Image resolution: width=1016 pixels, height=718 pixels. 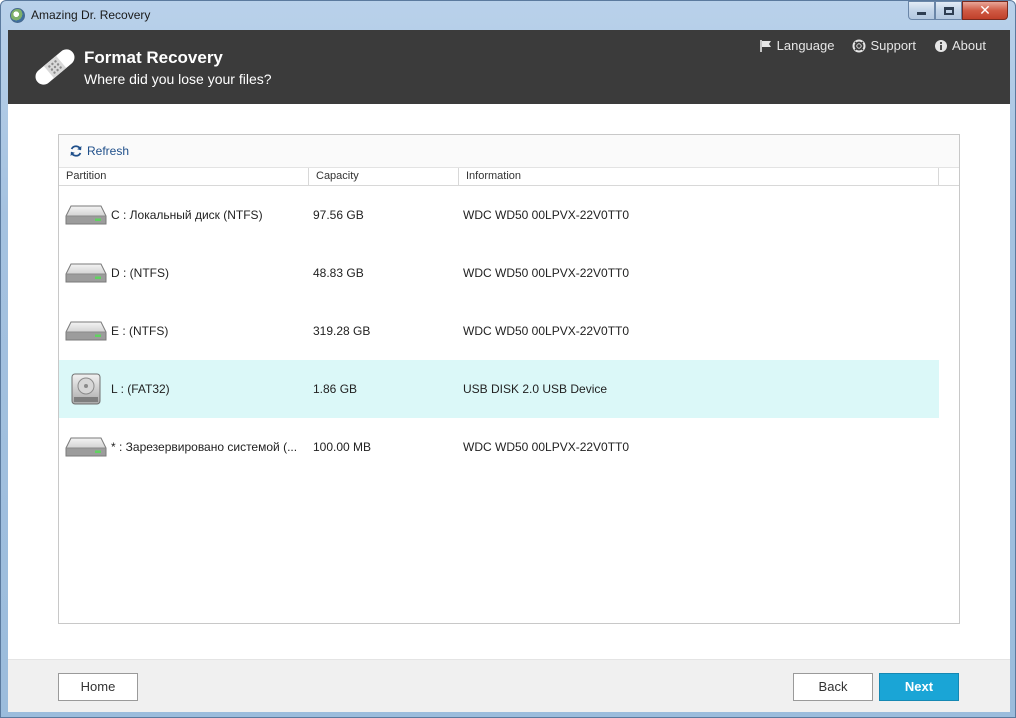 I want to click on minimize-icon, so click(x=921, y=13).